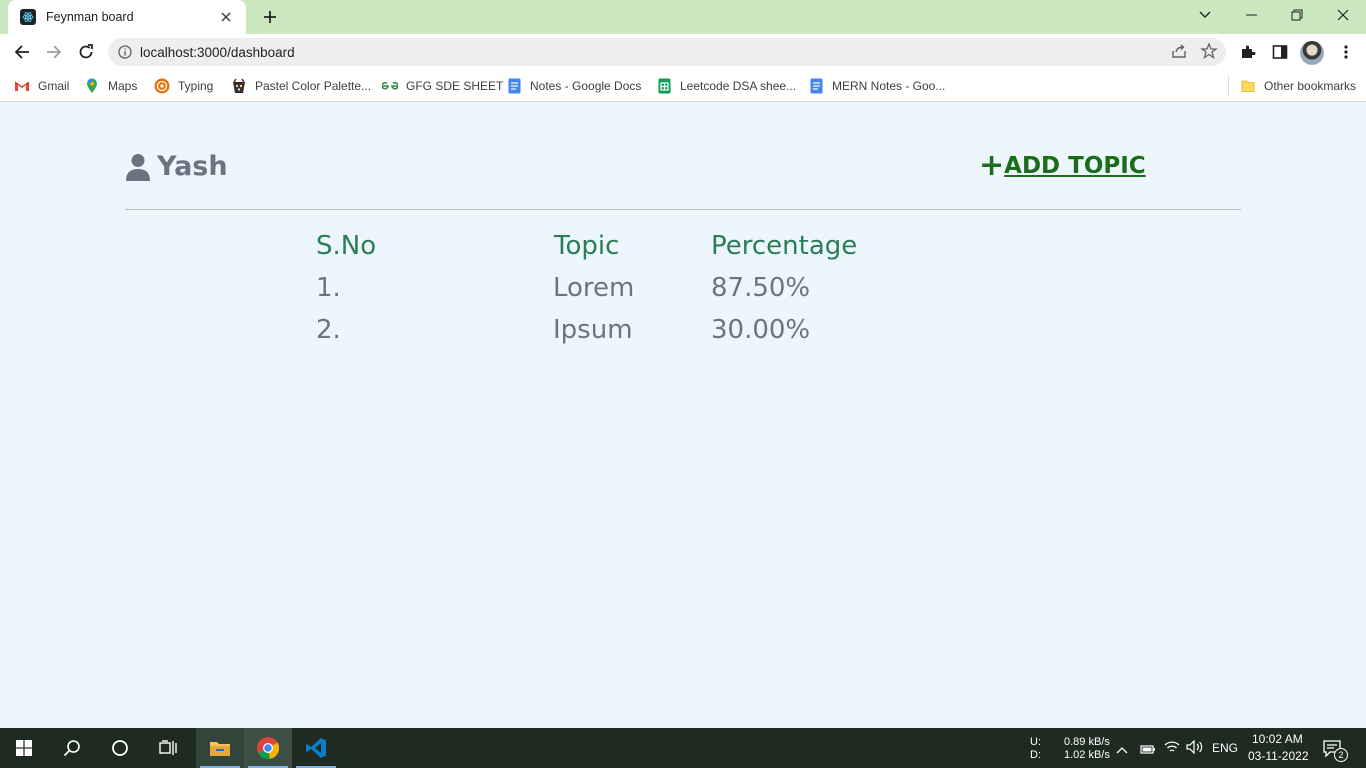 Image resolution: width=1366 pixels, height=768 pixels. Describe the element at coordinates (683, 209) in the screenshot. I see `header-divider` at that location.